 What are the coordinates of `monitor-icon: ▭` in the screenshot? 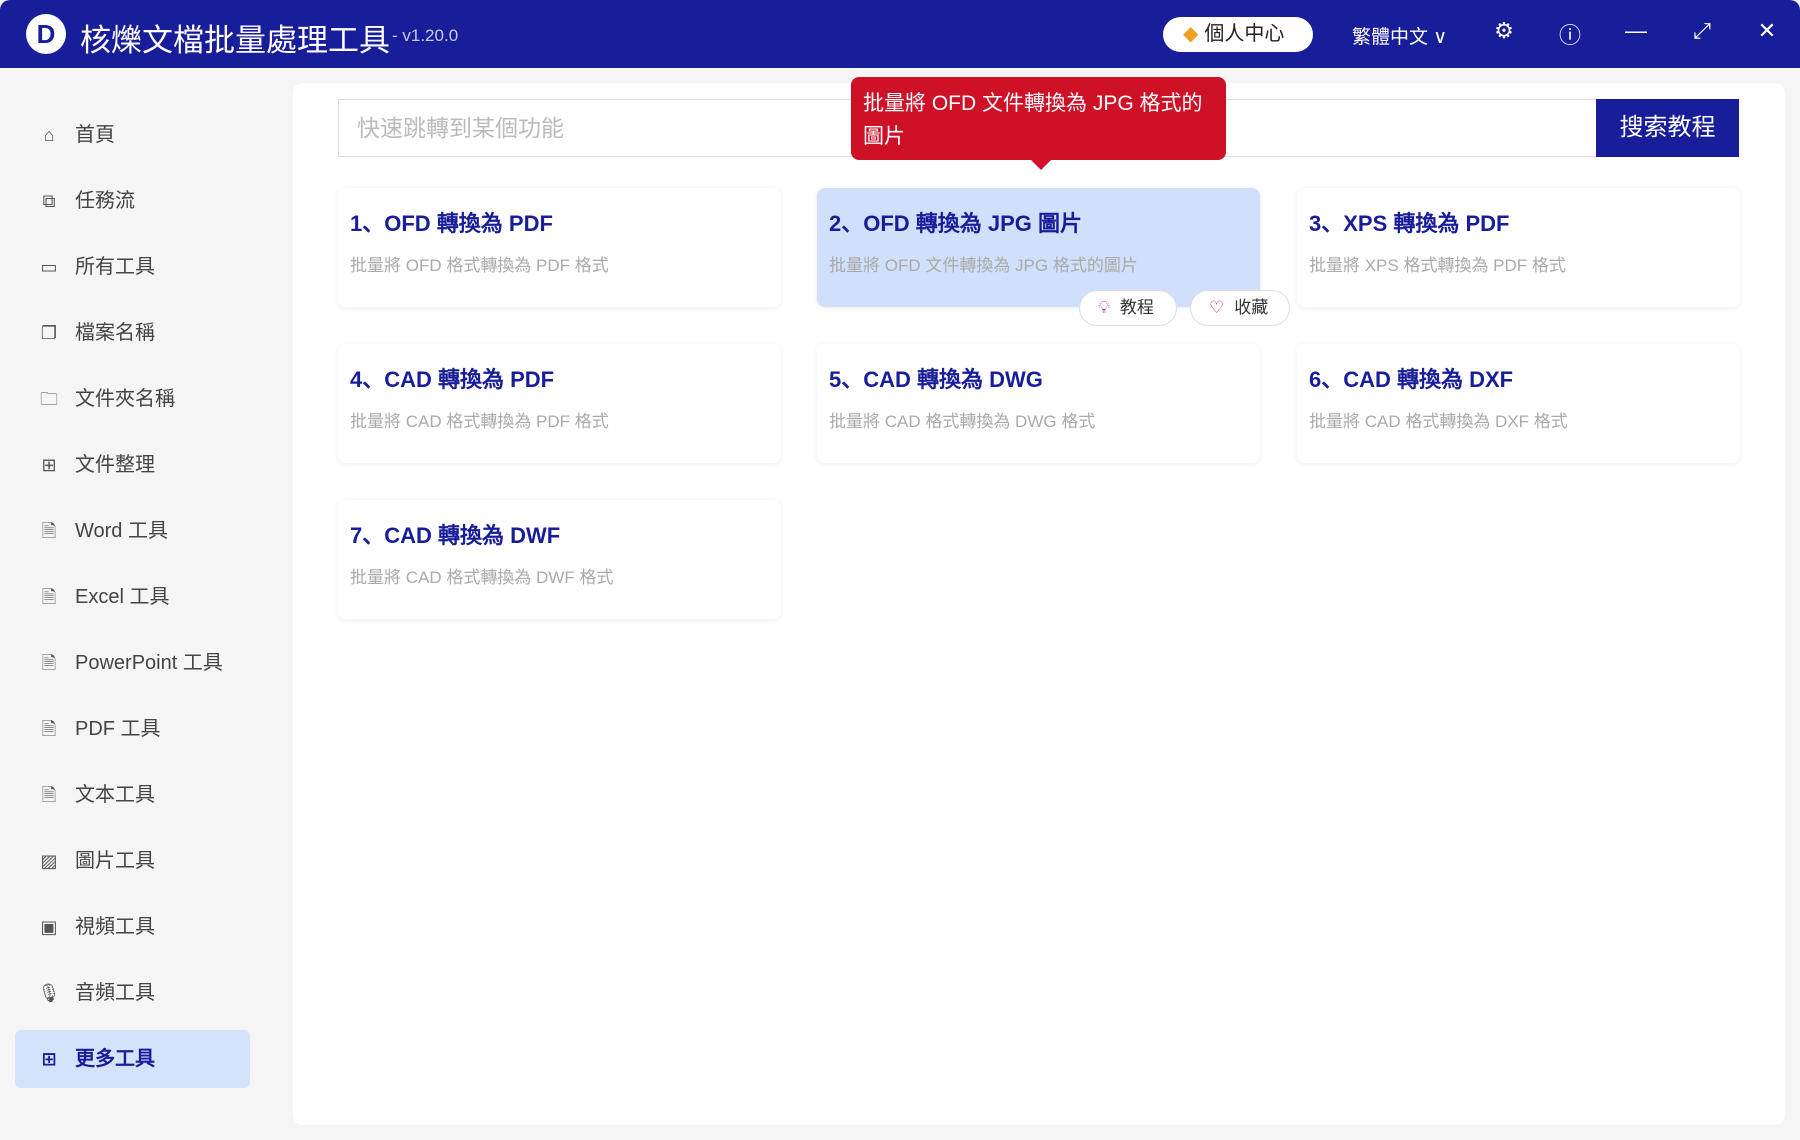 It's located at (49, 267).